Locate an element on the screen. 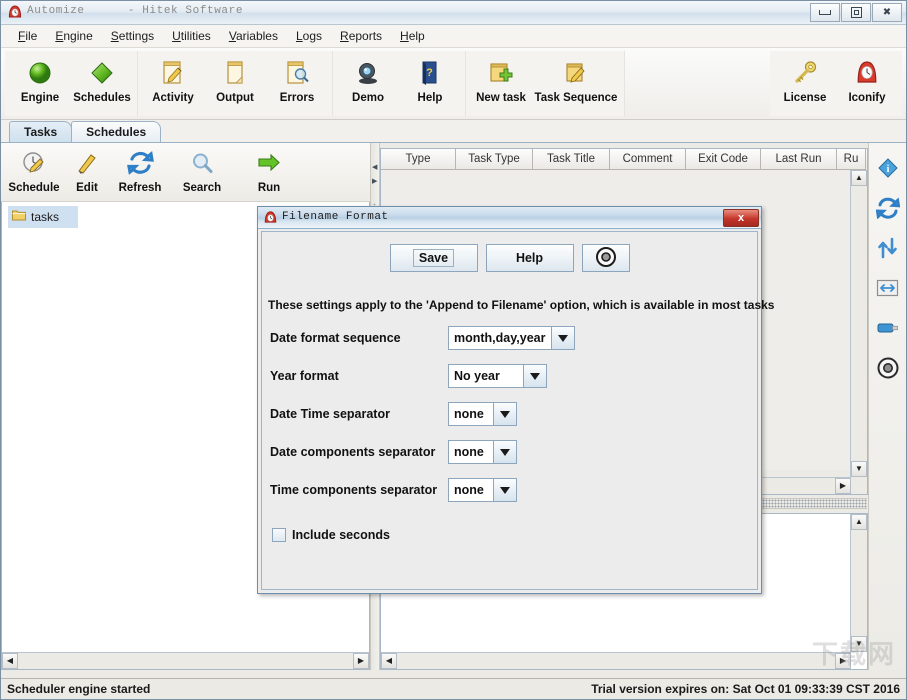 This screenshot has width=907, height=700. automize-clock-icon is located at coordinates (867, 73).